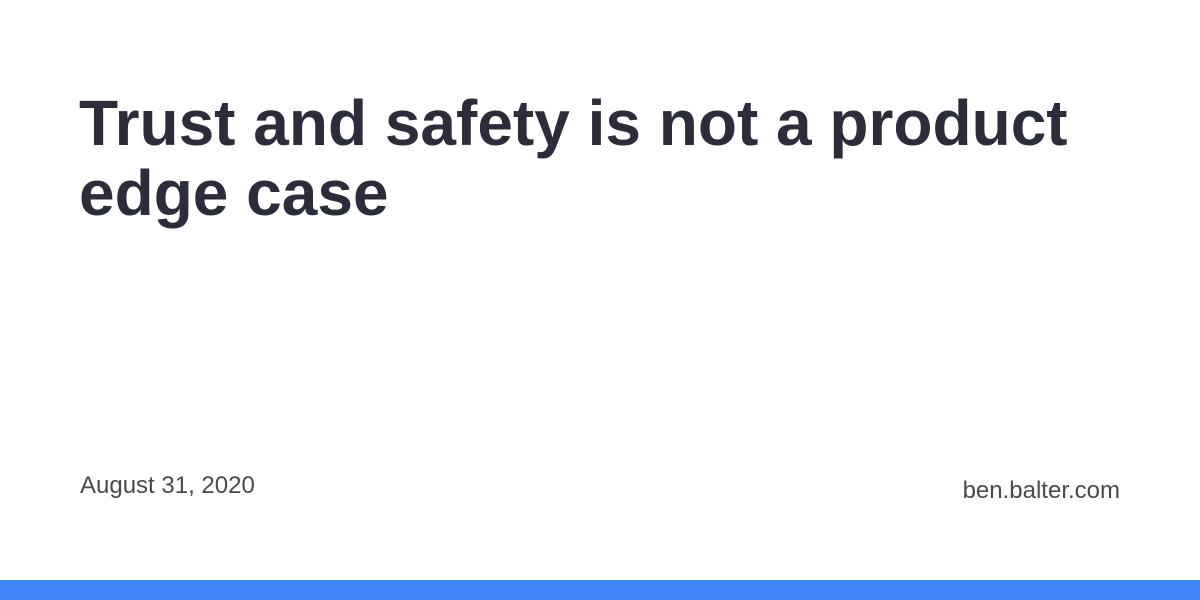 Image resolution: width=1200 pixels, height=600 pixels. Describe the element at coordinates (1041, 490) in the screenshot. I see `site-domain: ben.balter.com` at that location.